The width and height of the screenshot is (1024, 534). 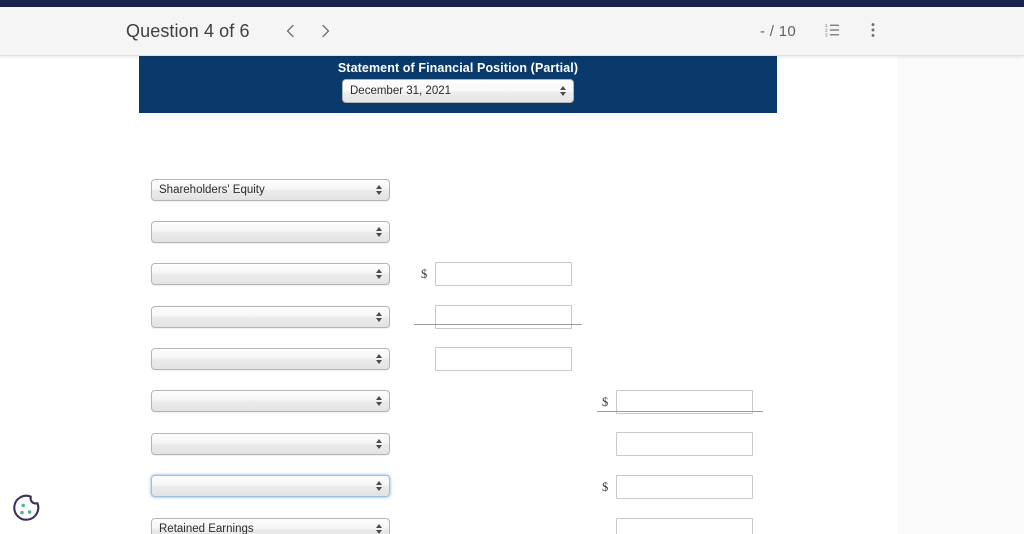 I want to click on header-left-group: Question 4 of 6, so click(x=234, y=31).